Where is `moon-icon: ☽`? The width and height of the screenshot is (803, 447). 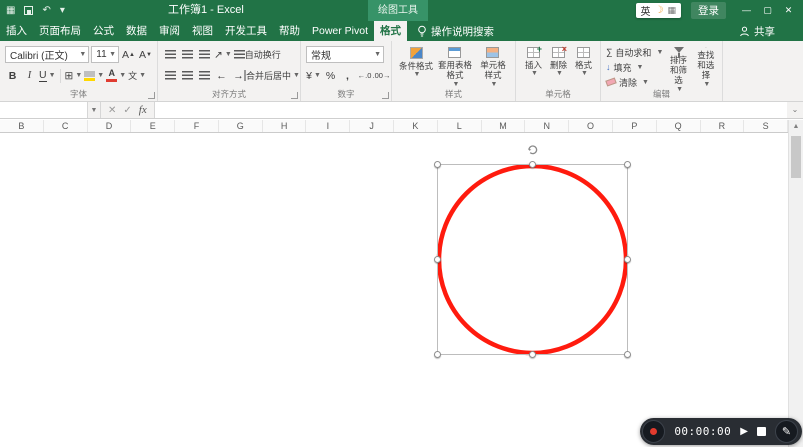
moon-icon: ☽ is located at coordinates (659, 10).